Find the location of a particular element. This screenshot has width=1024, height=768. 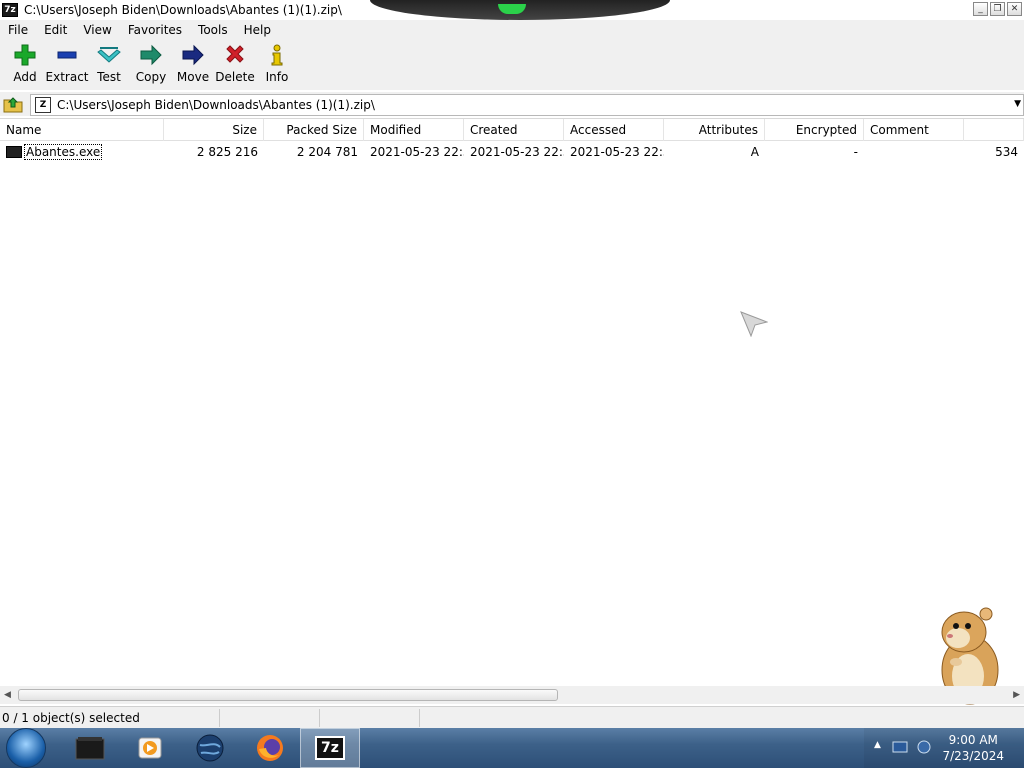

menu-bar: File Edit View Favorites Tools Help is located at coordinates (512, 30).